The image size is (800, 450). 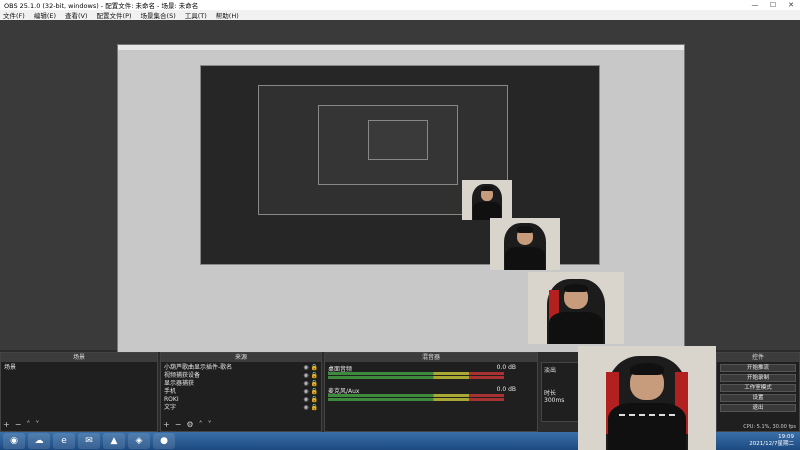 I want to click on mixer-dock: 混音器 桌面音频 0.0 dB 麦克风/Aux 0.0 dB, so click(x=431, y=392).